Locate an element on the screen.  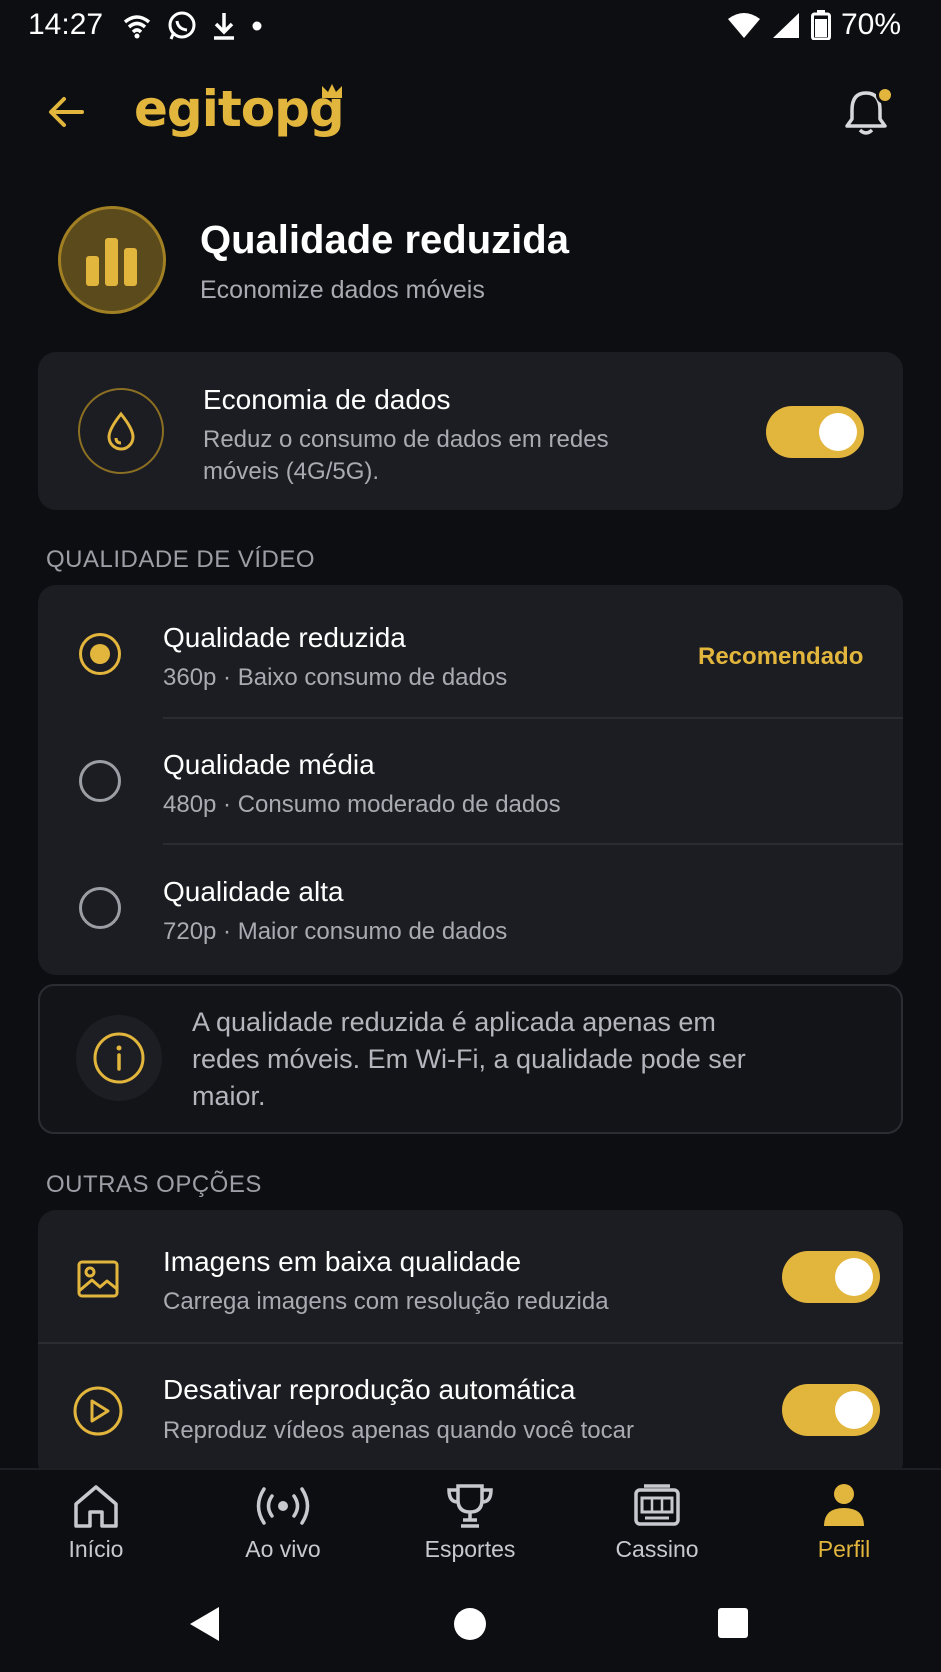
info-icon is located at coordinates (119, 1058).